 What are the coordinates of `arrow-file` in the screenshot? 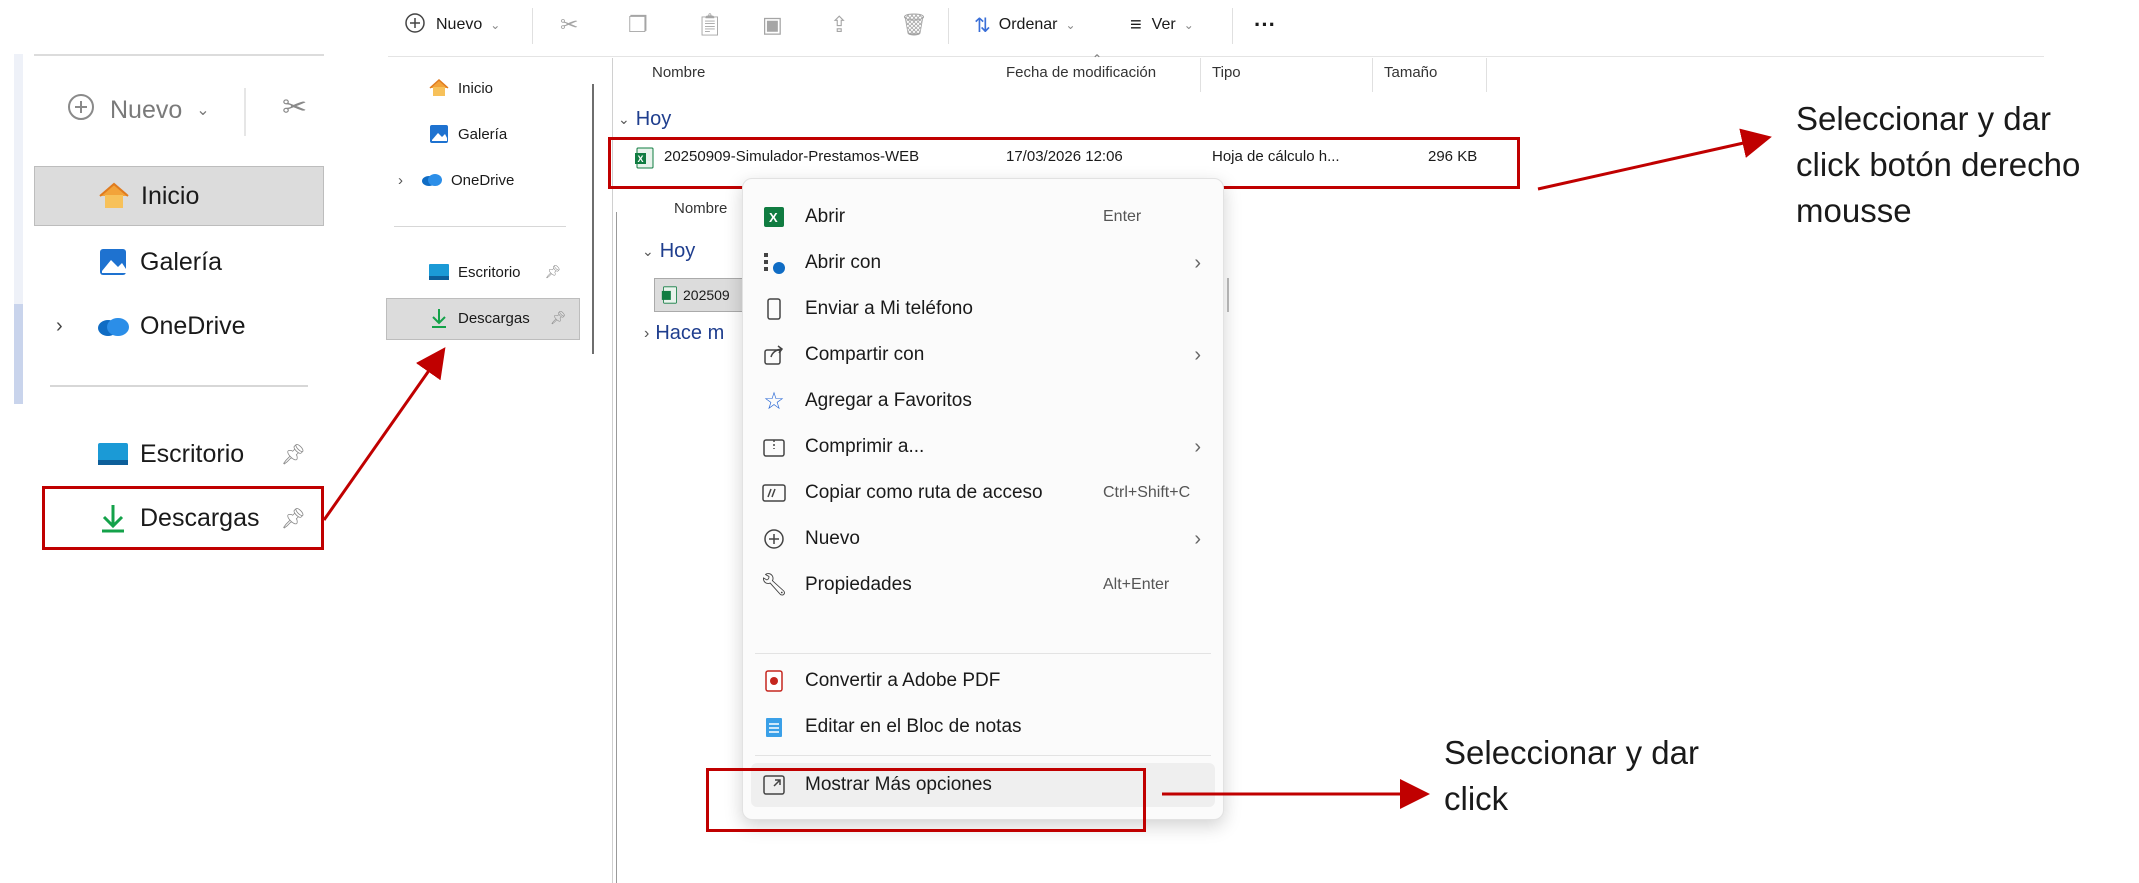 It's located at (1654, 159).